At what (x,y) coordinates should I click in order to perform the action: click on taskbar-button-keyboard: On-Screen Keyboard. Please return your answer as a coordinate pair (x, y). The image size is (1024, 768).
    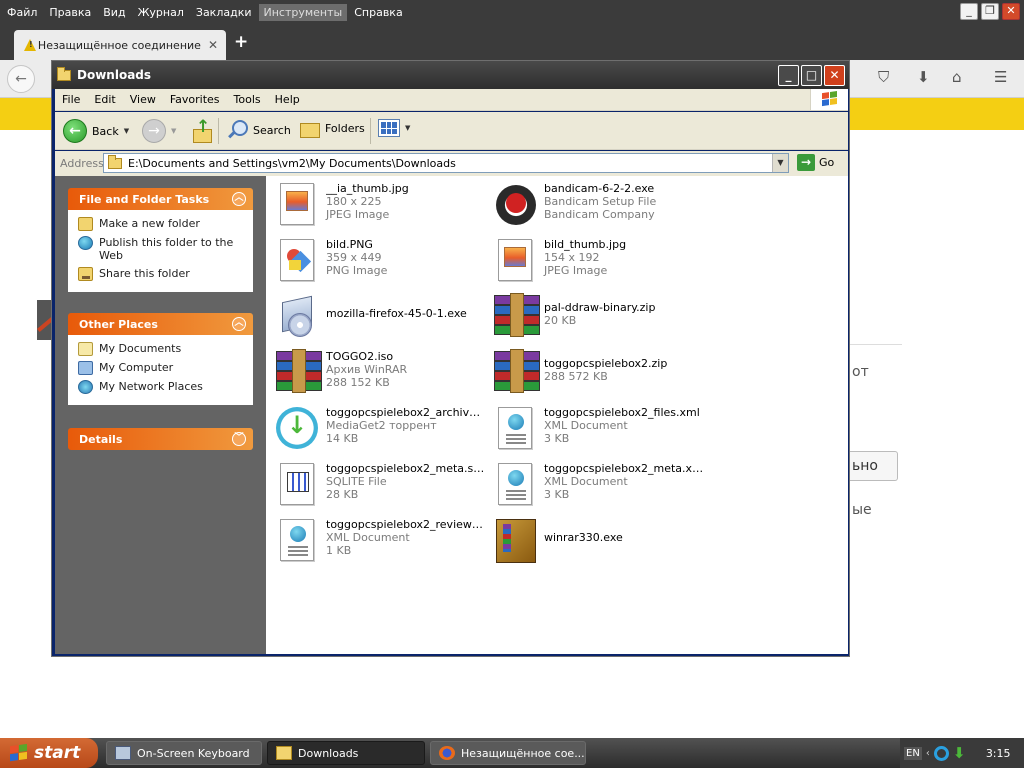
    Looking at the image, I should click on (184, 753).